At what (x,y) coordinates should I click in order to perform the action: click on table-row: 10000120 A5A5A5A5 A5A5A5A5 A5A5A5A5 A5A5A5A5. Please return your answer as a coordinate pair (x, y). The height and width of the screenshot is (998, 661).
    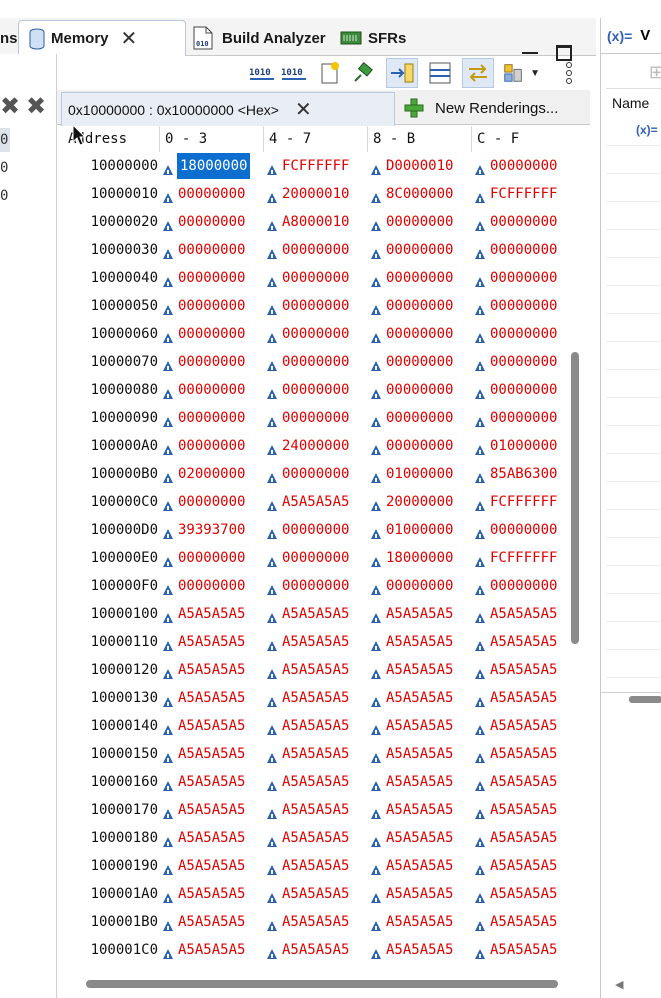
    Looking at the image, I should click on (314, 670).